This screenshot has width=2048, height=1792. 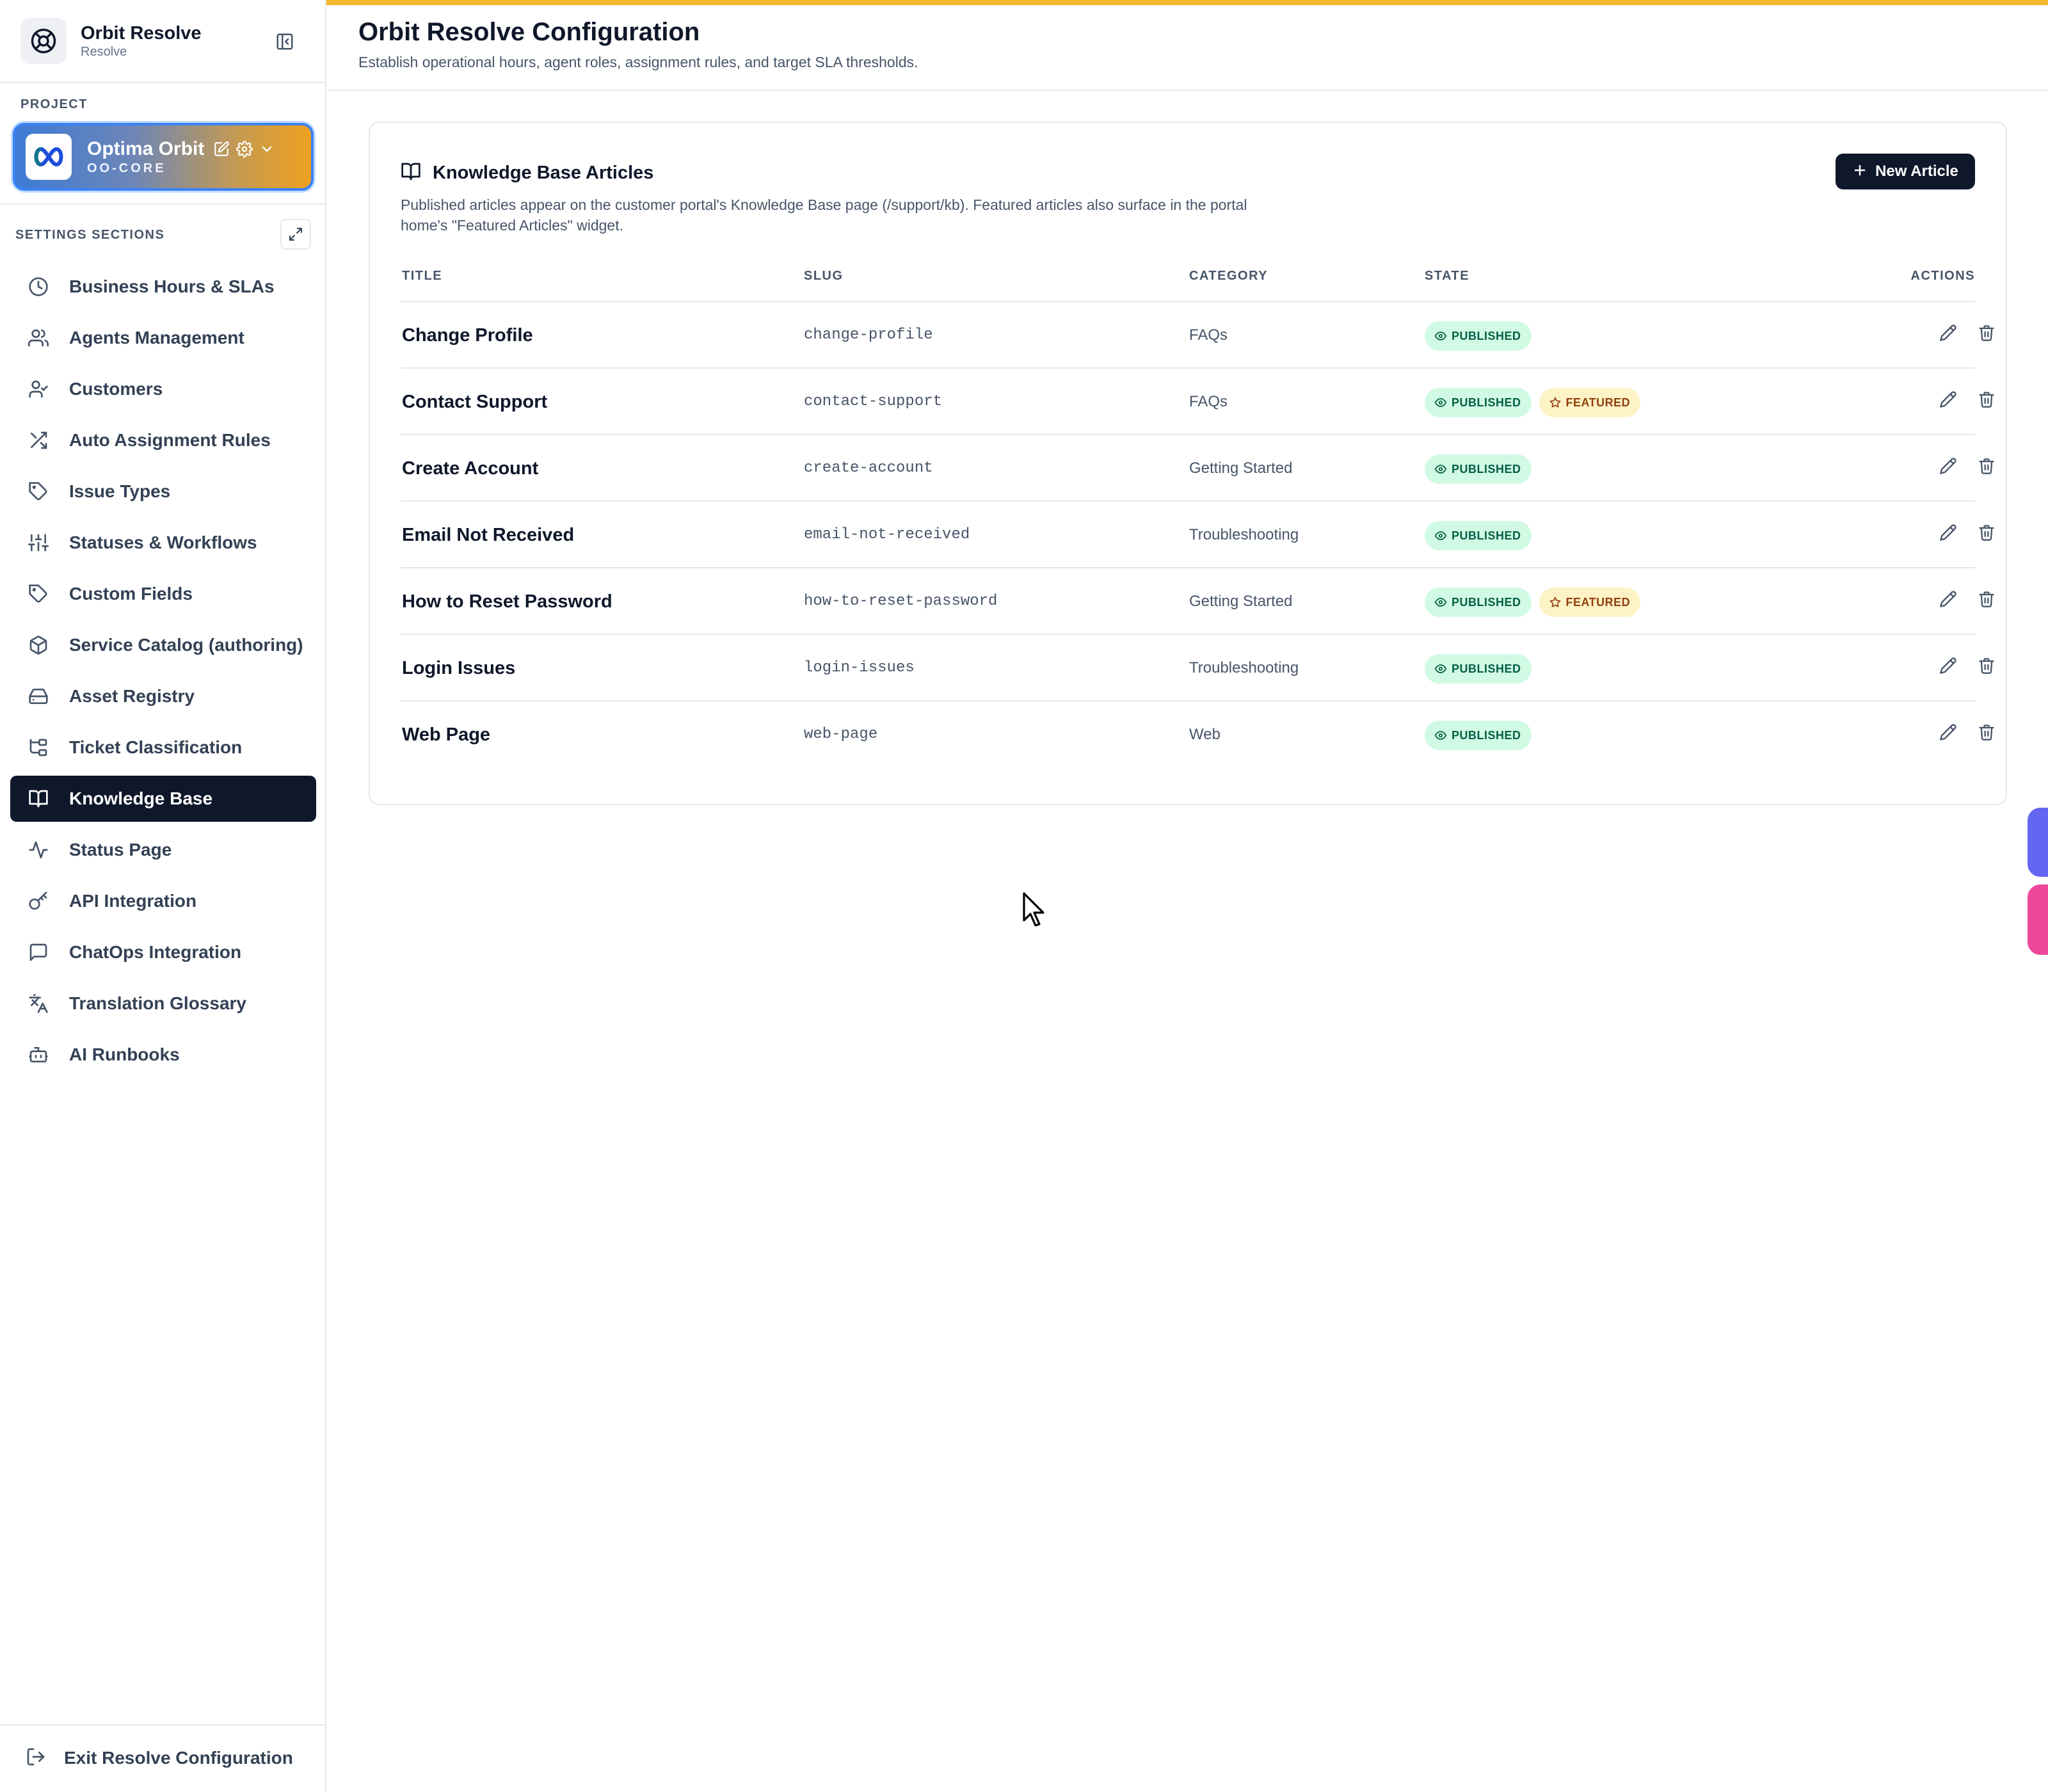 I want to click on page-title: Orbit Resolve Configuration, so click(x=529, y=32).